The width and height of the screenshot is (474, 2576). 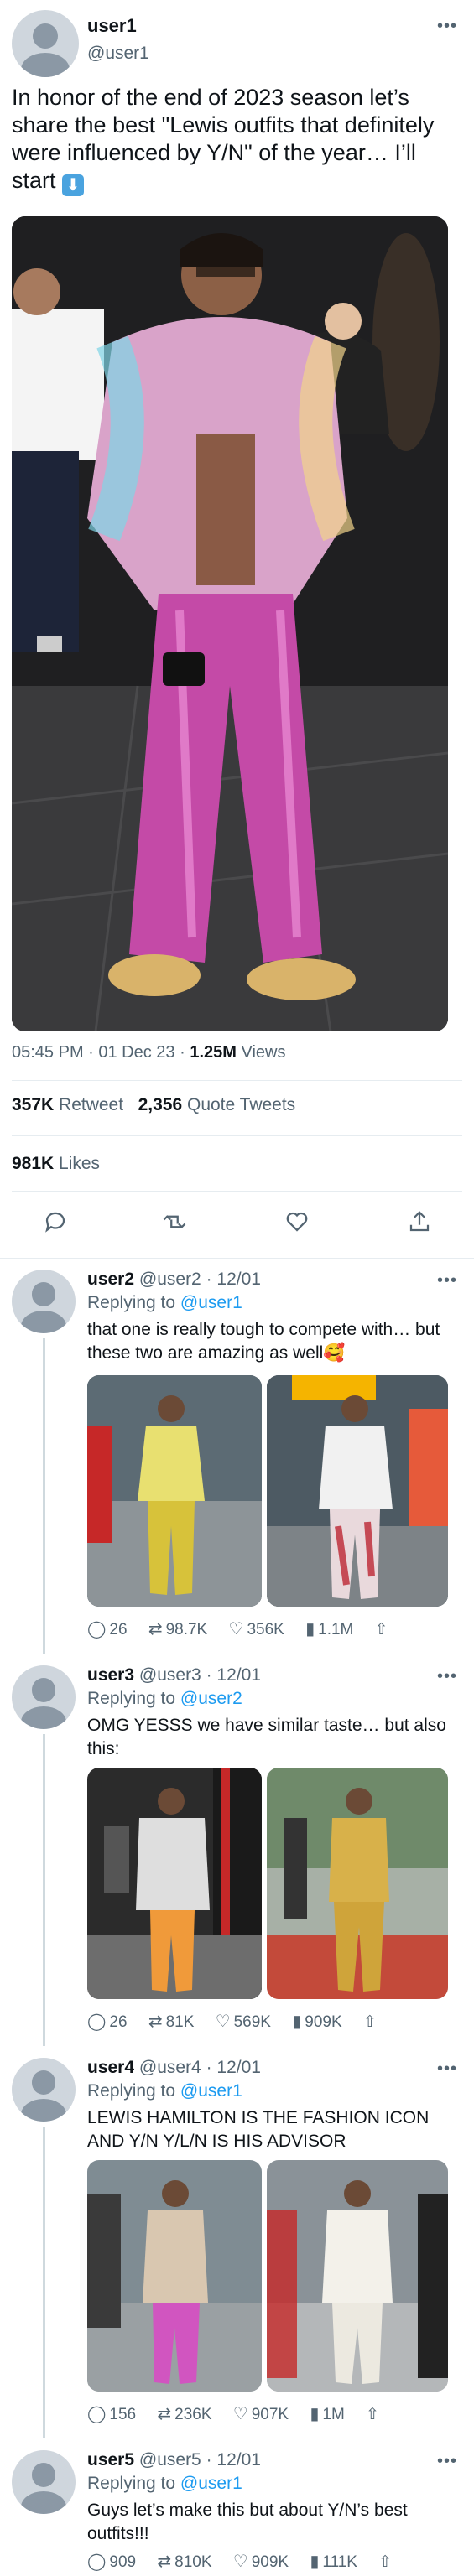 I want to click on retweet-icon, so click(x=174, y=1224).